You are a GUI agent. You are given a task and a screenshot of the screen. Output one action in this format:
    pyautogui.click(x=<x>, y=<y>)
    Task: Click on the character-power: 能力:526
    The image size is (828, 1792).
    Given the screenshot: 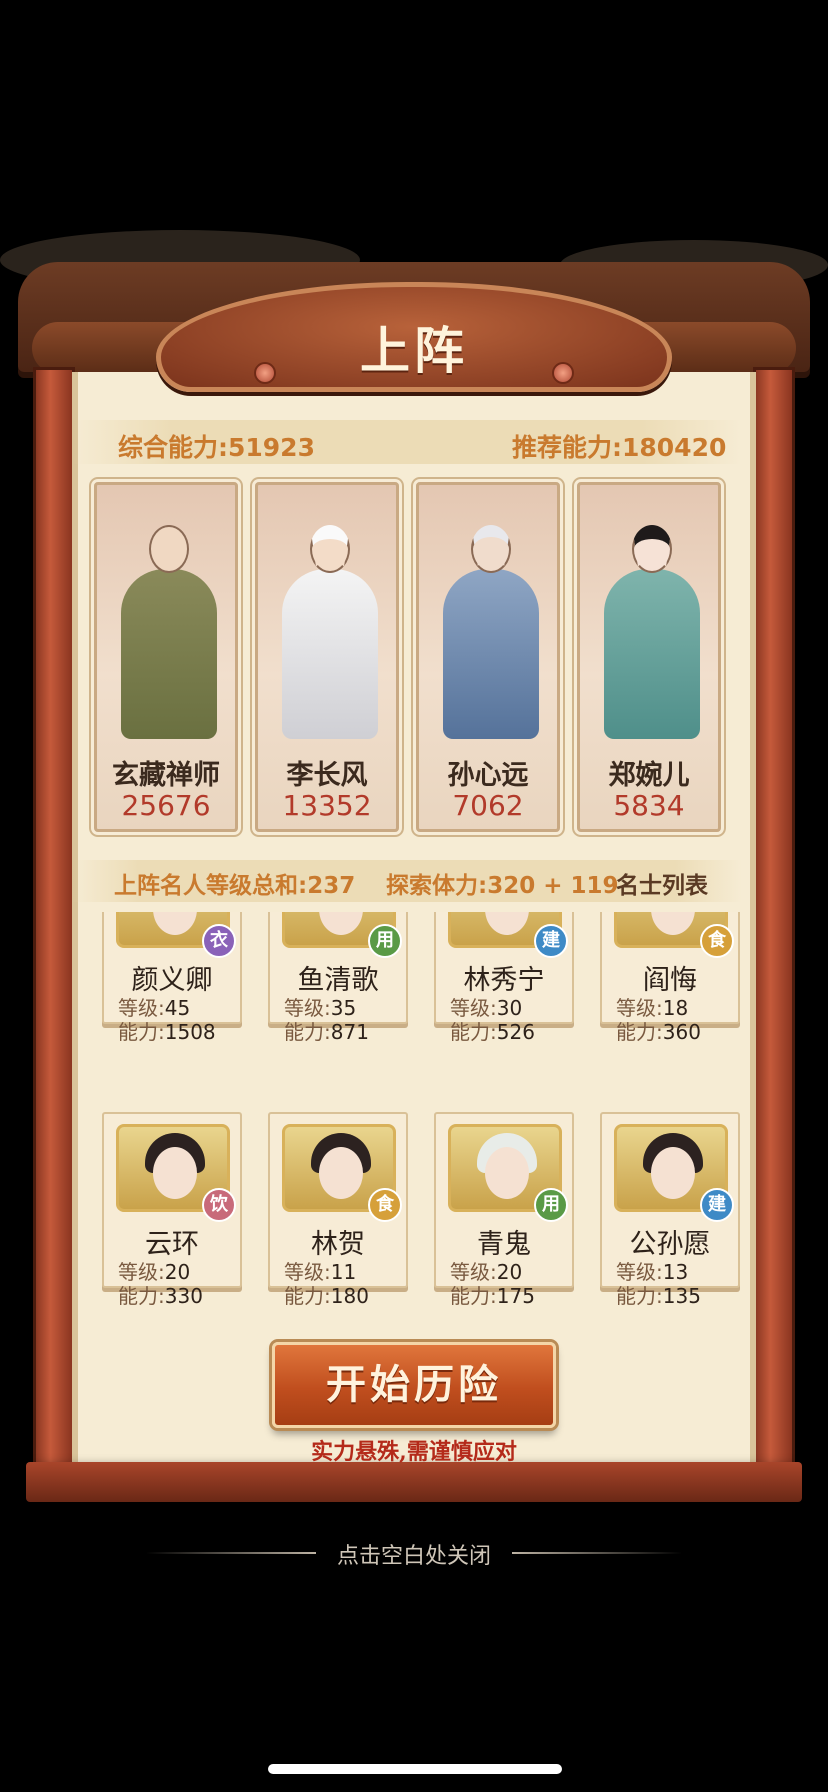 What is the action you would take?
    pyautogui.click(x=492, y=1032)
    